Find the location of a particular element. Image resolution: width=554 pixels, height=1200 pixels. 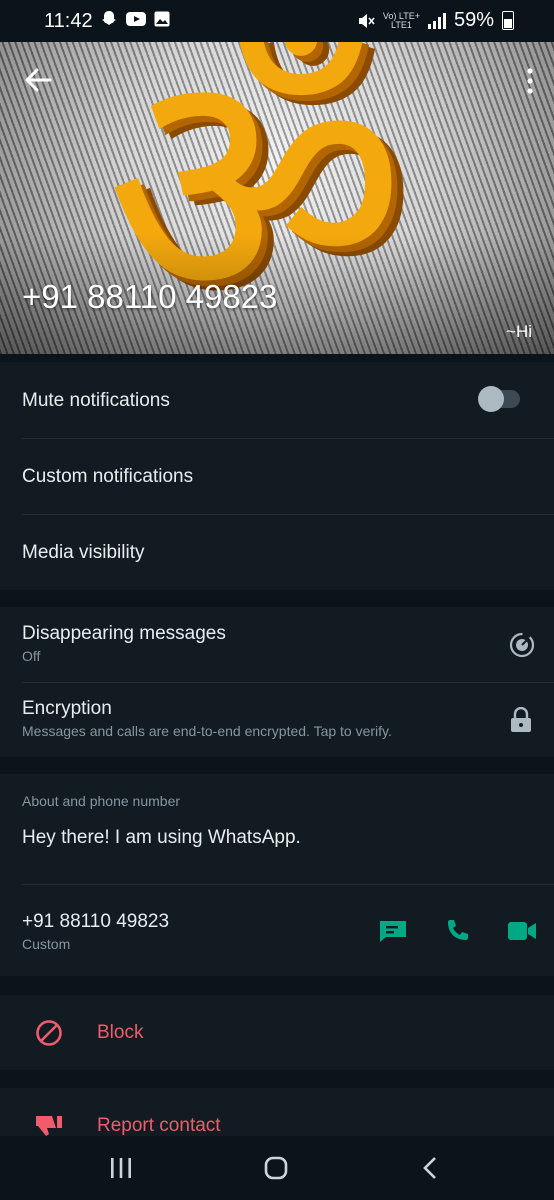

home-icon is located at coordinates (276, 1168).